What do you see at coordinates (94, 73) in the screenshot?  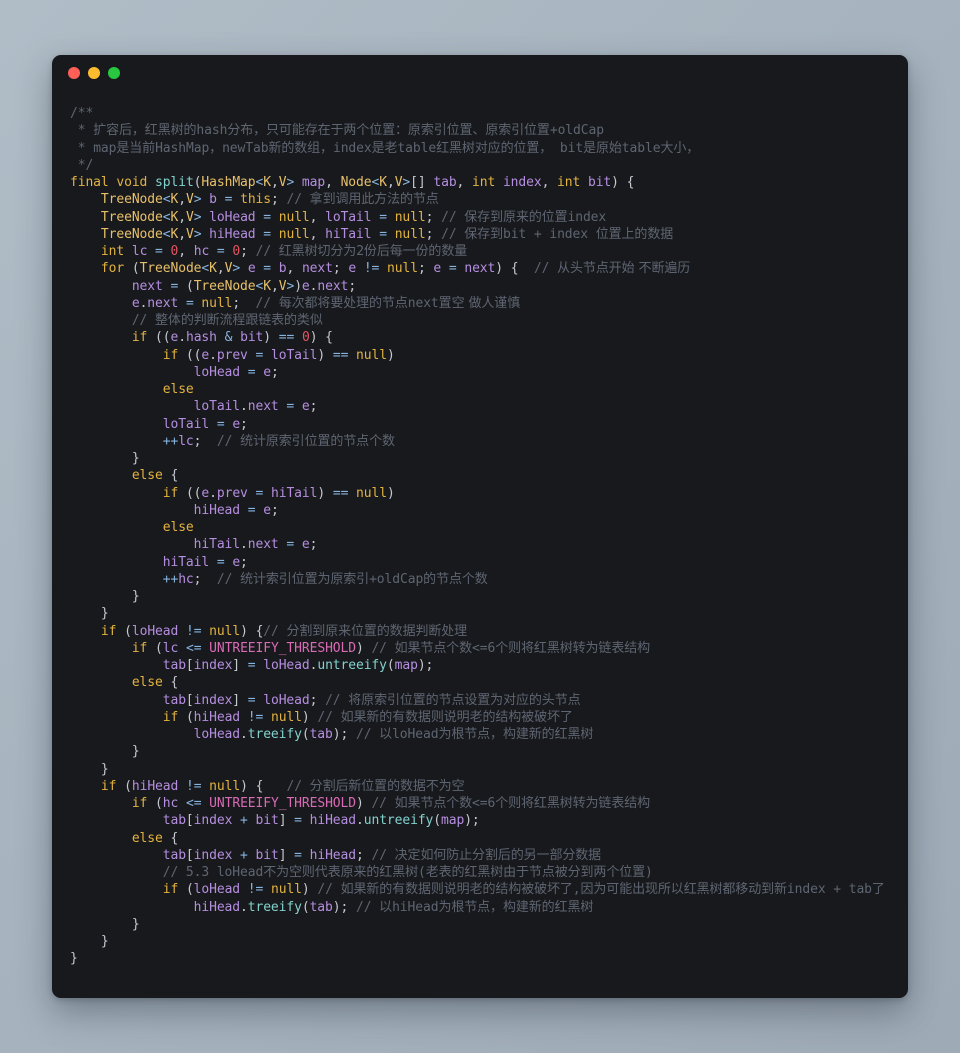 I see `minimize-button` at bounding box center [94, 73].